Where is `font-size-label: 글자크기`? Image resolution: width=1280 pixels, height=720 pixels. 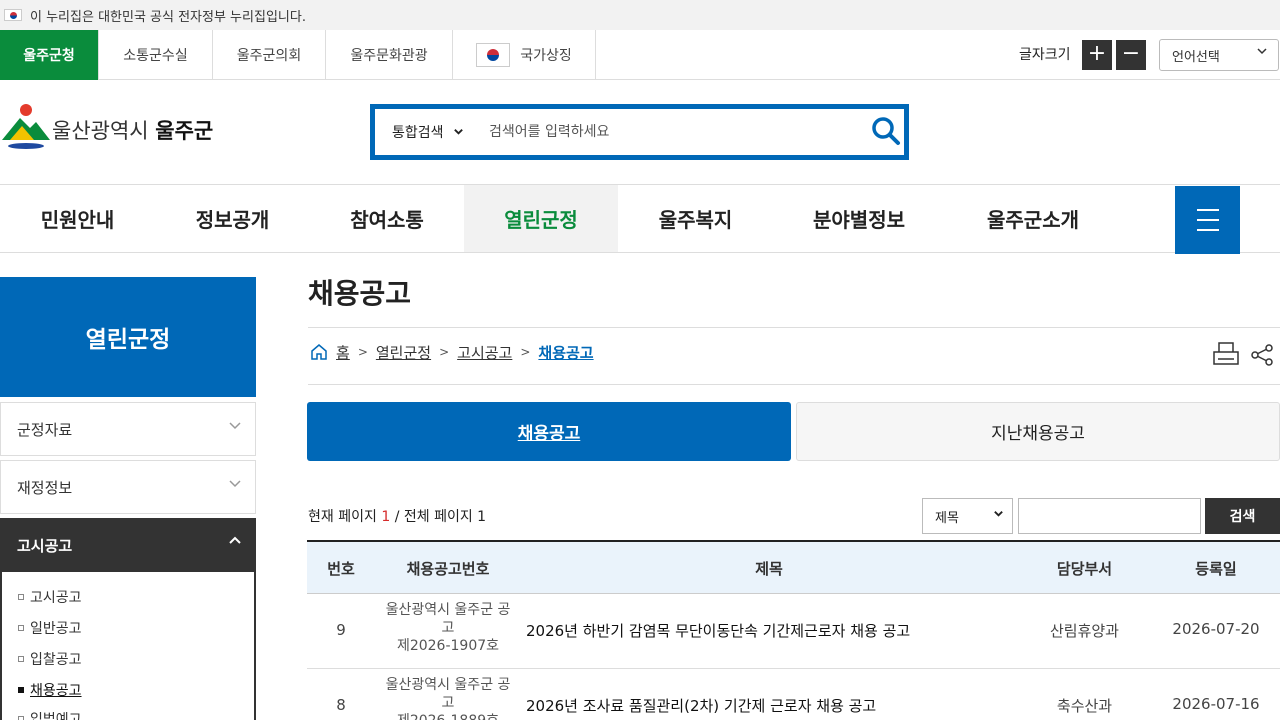 font-size-label: 글자크기 is located at coordinates (1045, 55).